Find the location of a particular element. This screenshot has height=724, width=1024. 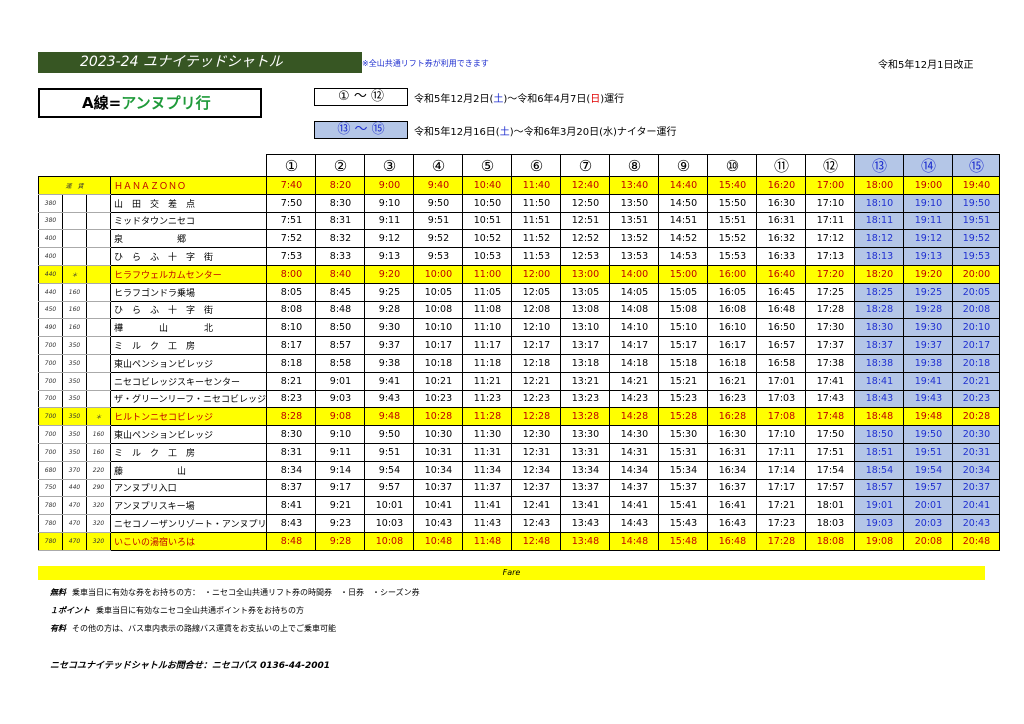

departure-time: 15:28 is located at coordinates (683, 417).